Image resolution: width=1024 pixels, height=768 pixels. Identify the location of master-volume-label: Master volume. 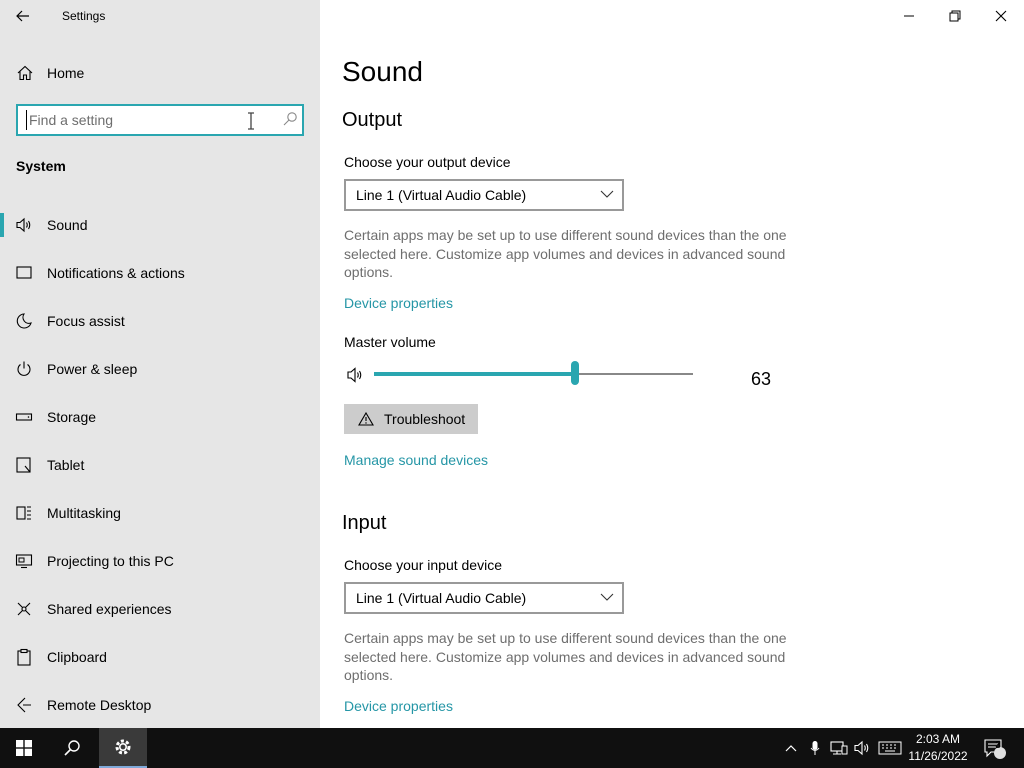
(390, 342).